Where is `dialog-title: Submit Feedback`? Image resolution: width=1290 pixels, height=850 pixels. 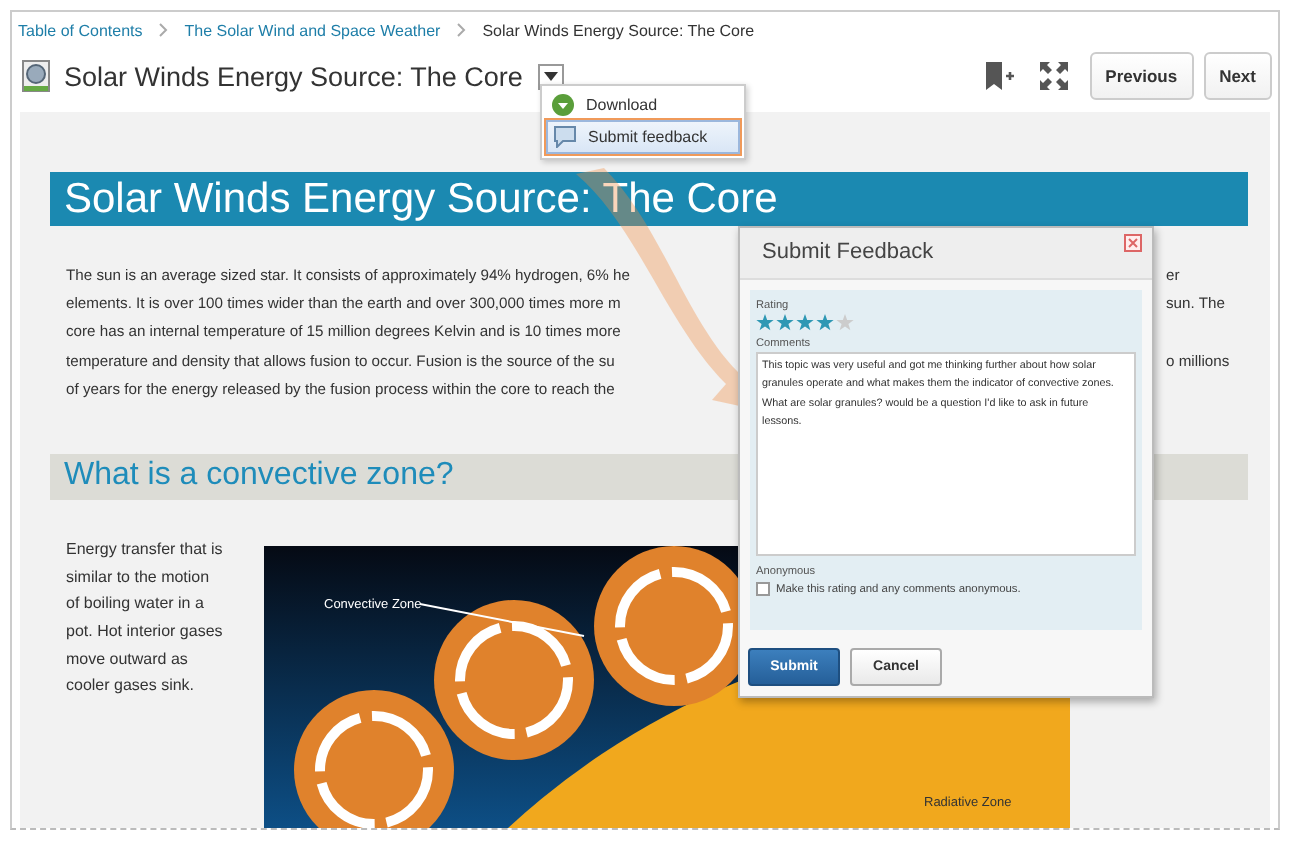 dialog-title: Submit Feedback is located at coordinates (848, 252).